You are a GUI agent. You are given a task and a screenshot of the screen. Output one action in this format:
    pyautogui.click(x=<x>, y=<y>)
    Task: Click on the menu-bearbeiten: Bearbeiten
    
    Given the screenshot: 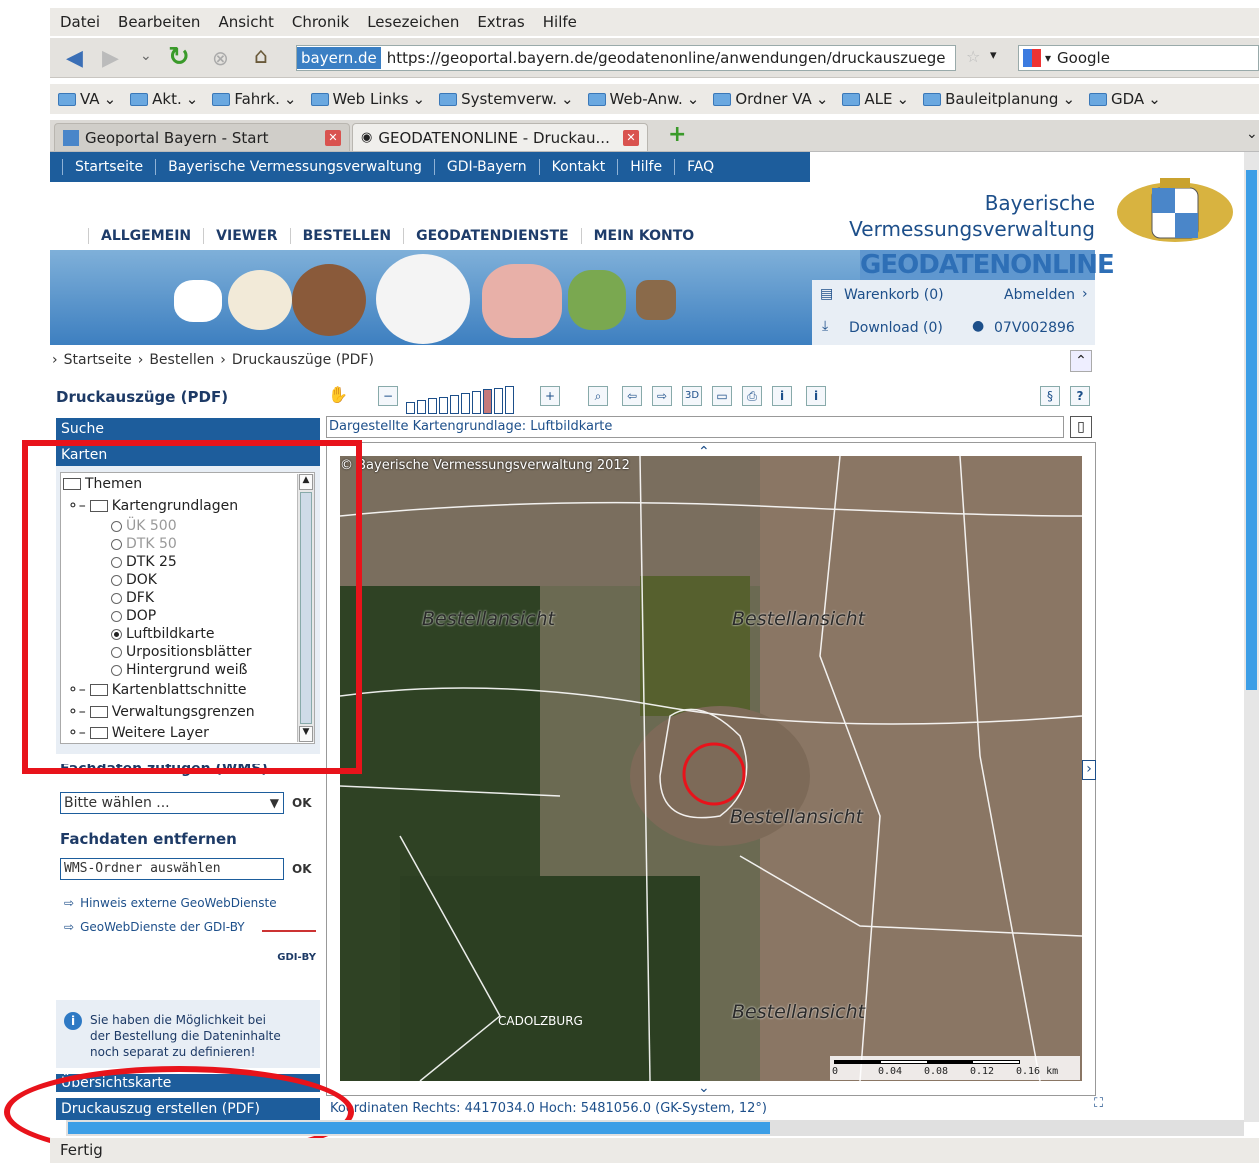 What is the action you would take?
    pyautogui.click(x=159, y=22)
    